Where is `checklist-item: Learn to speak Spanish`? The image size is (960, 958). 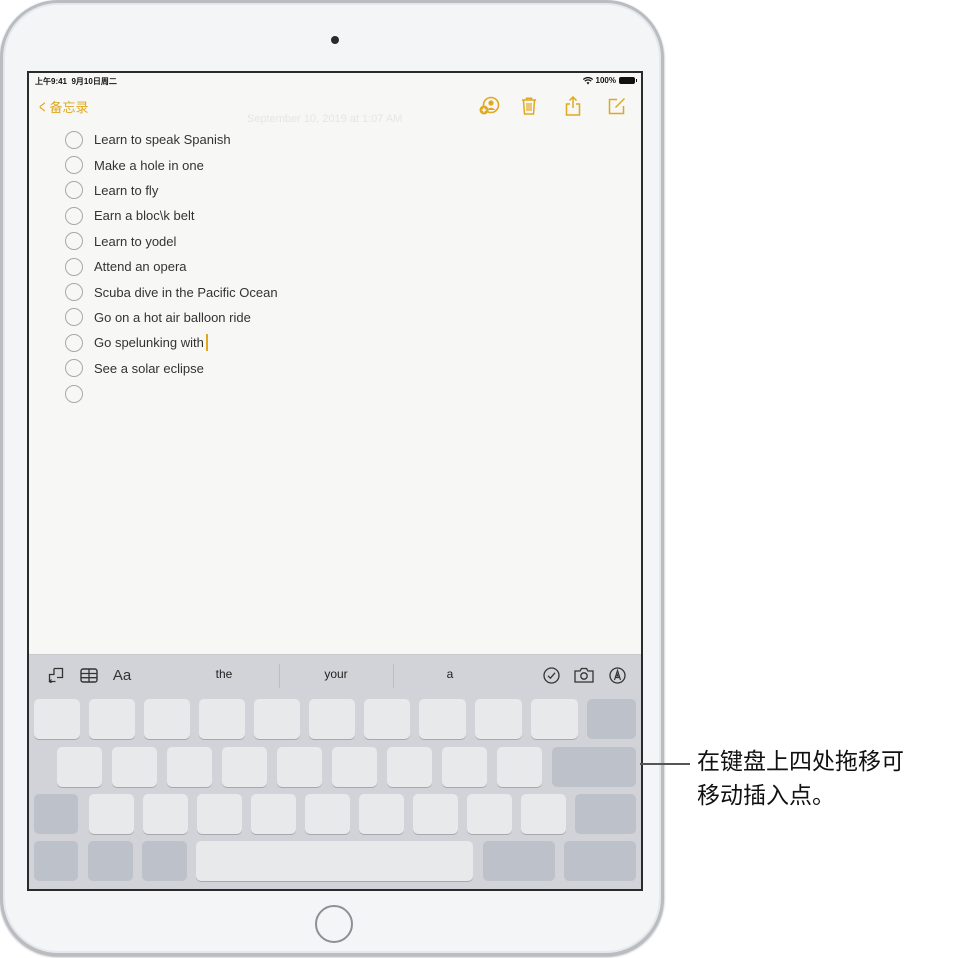 checklist-item: Learn to speak Spanish is located at coordinates (171, 139).